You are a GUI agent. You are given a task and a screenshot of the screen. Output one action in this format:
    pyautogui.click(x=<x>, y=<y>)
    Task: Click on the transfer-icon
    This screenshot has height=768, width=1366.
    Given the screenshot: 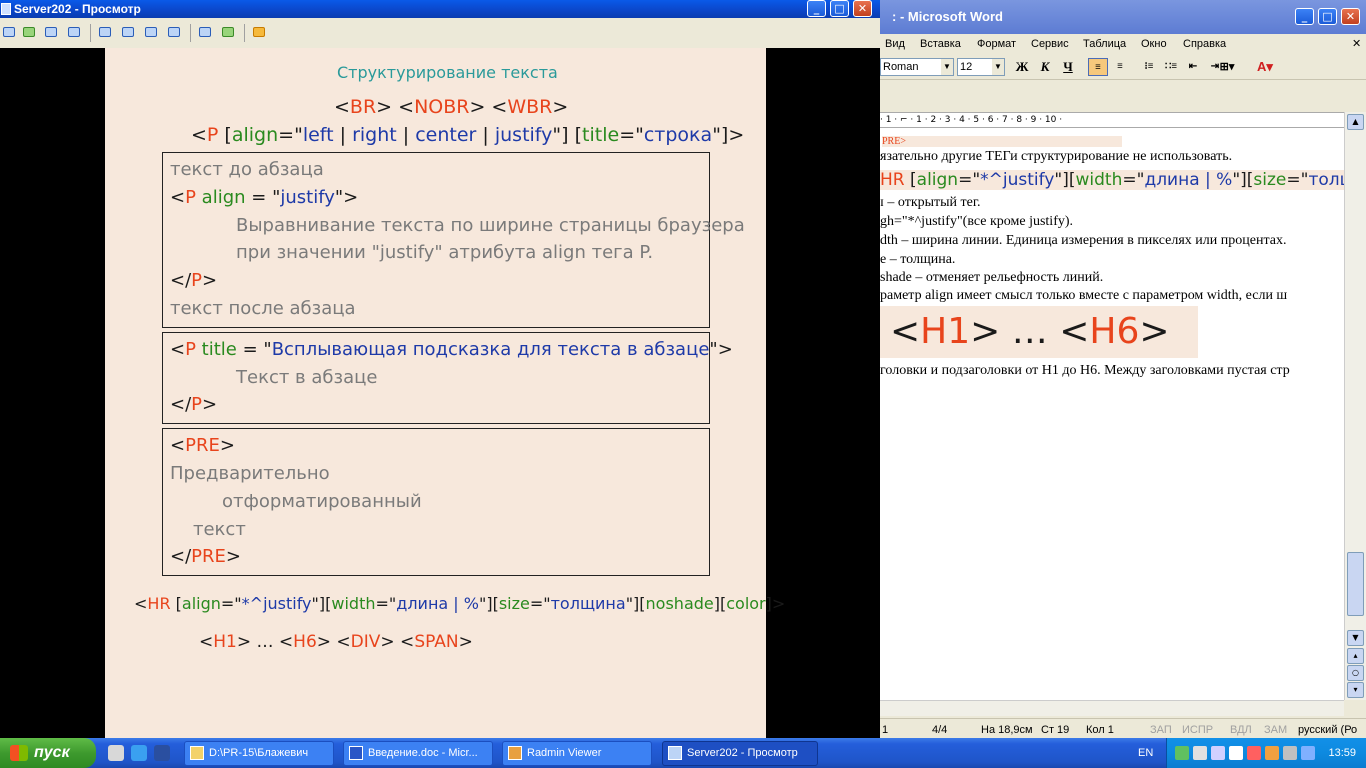 What is the action you would take?
    pyautogui.click(x=29, y=33)
    